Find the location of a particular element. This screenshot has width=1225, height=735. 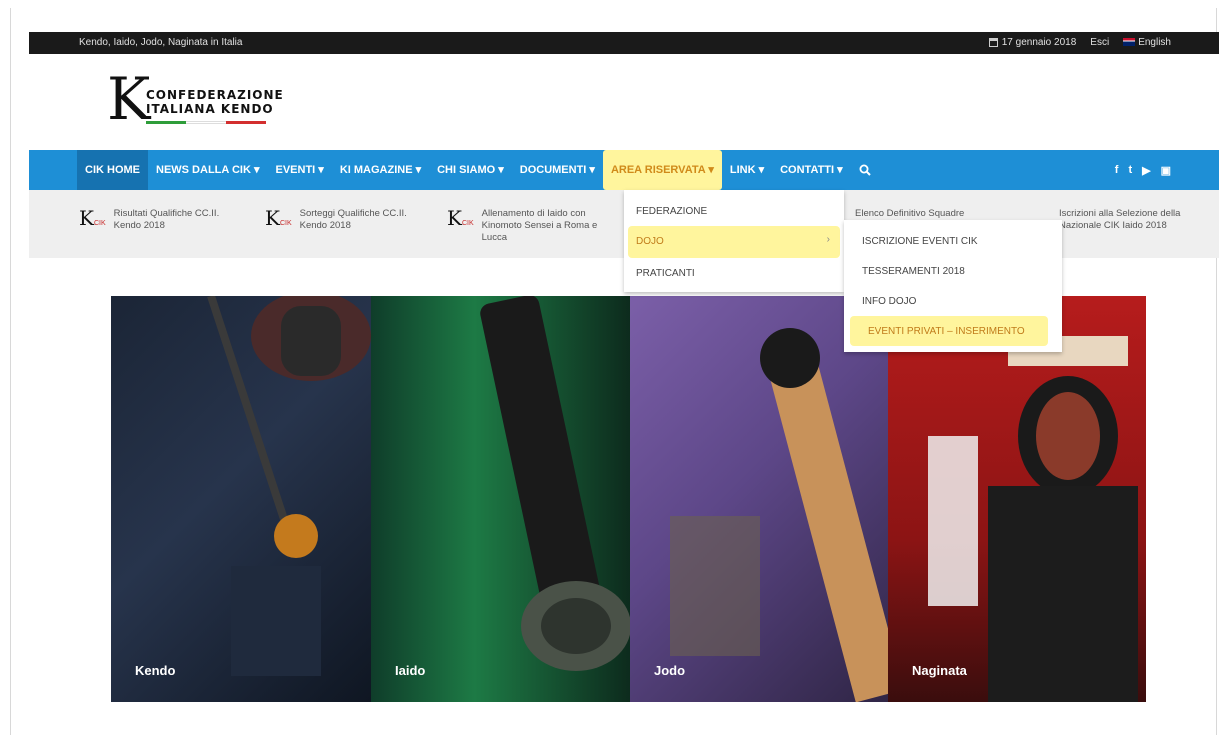

nav-item-chi-siamo: CHI SIAMO ▾ is located at coordinates (470, 170).